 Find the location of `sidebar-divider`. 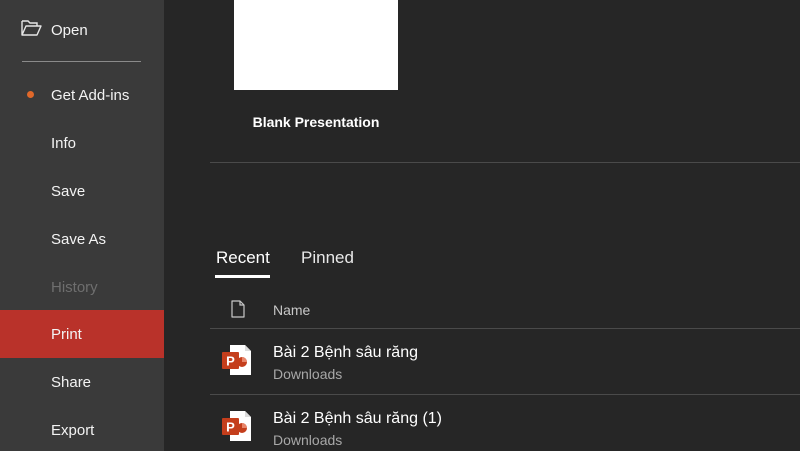

sidebar-divider is located at coordinates (81, 61).